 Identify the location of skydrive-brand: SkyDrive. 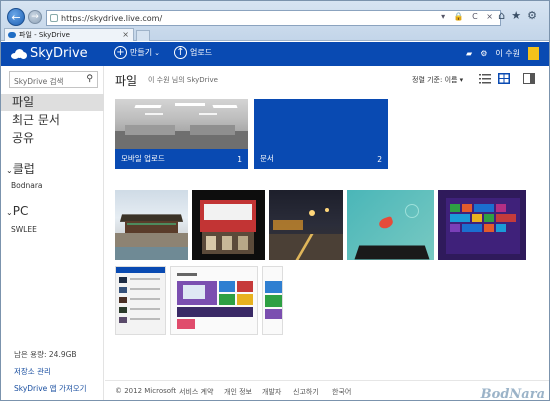
(49, 53).